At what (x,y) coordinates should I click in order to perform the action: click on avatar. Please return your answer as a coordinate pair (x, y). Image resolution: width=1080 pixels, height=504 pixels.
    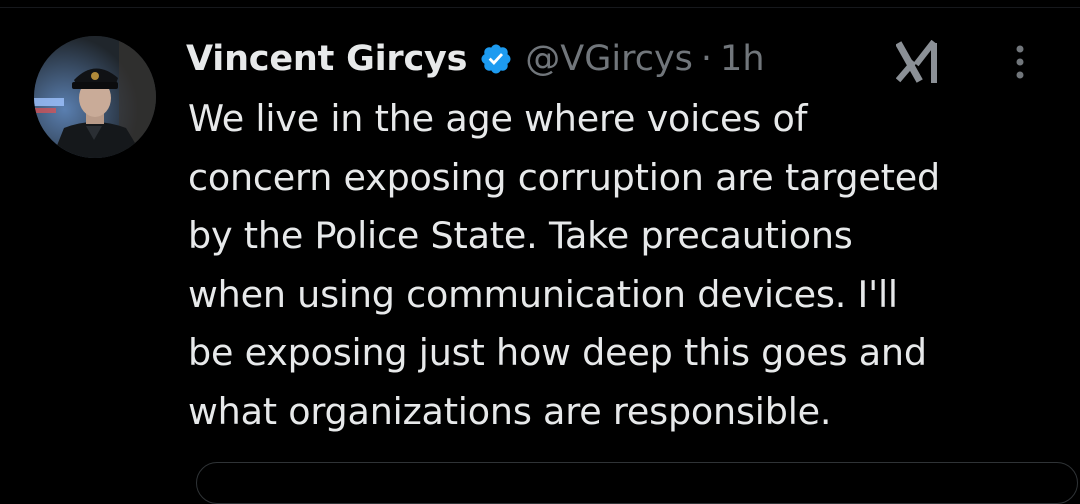
    Looking at the image, I should click on (95, 97).